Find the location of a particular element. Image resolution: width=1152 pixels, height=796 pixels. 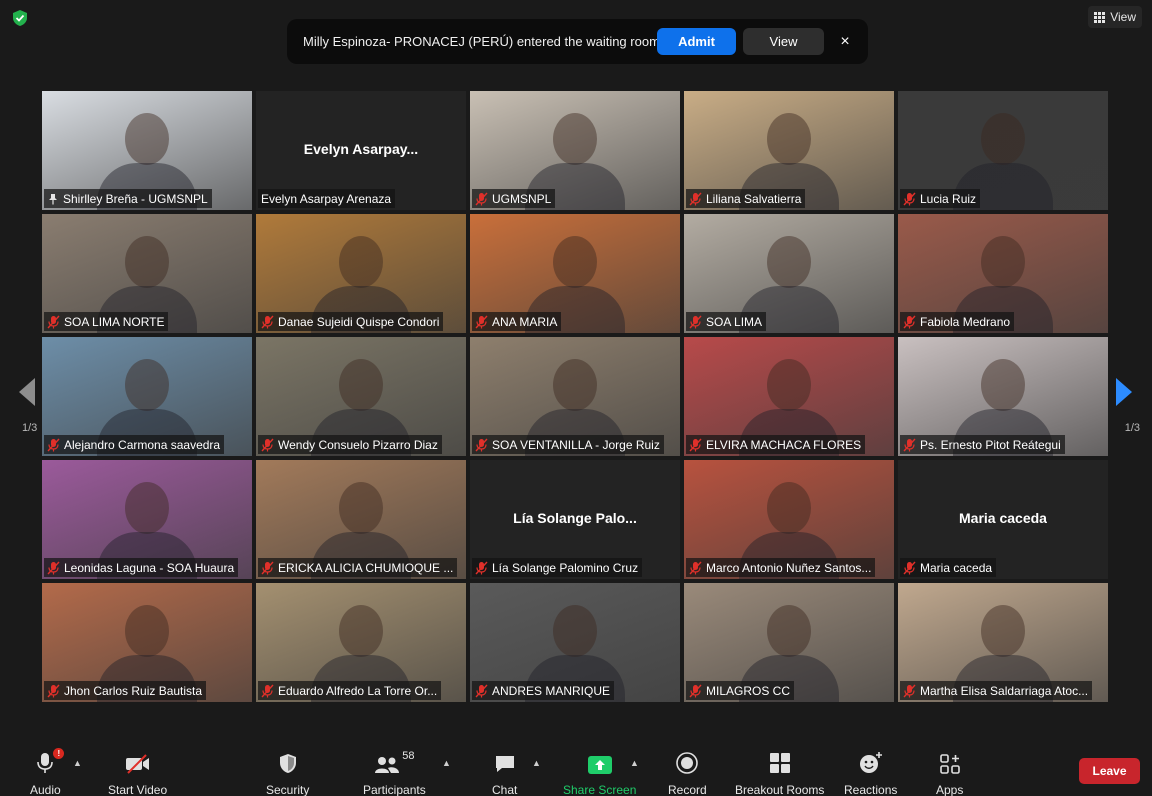

admit-button: Admit is located at coordinates (696, 41).